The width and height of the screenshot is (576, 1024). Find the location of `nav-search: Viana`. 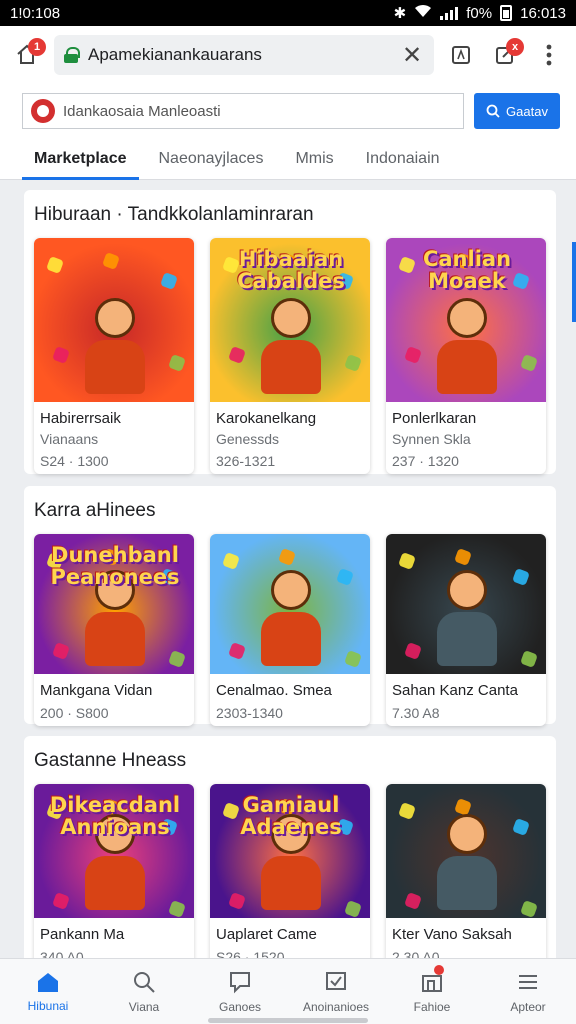

nav-search: Viana is located at coordinates (144, 991).